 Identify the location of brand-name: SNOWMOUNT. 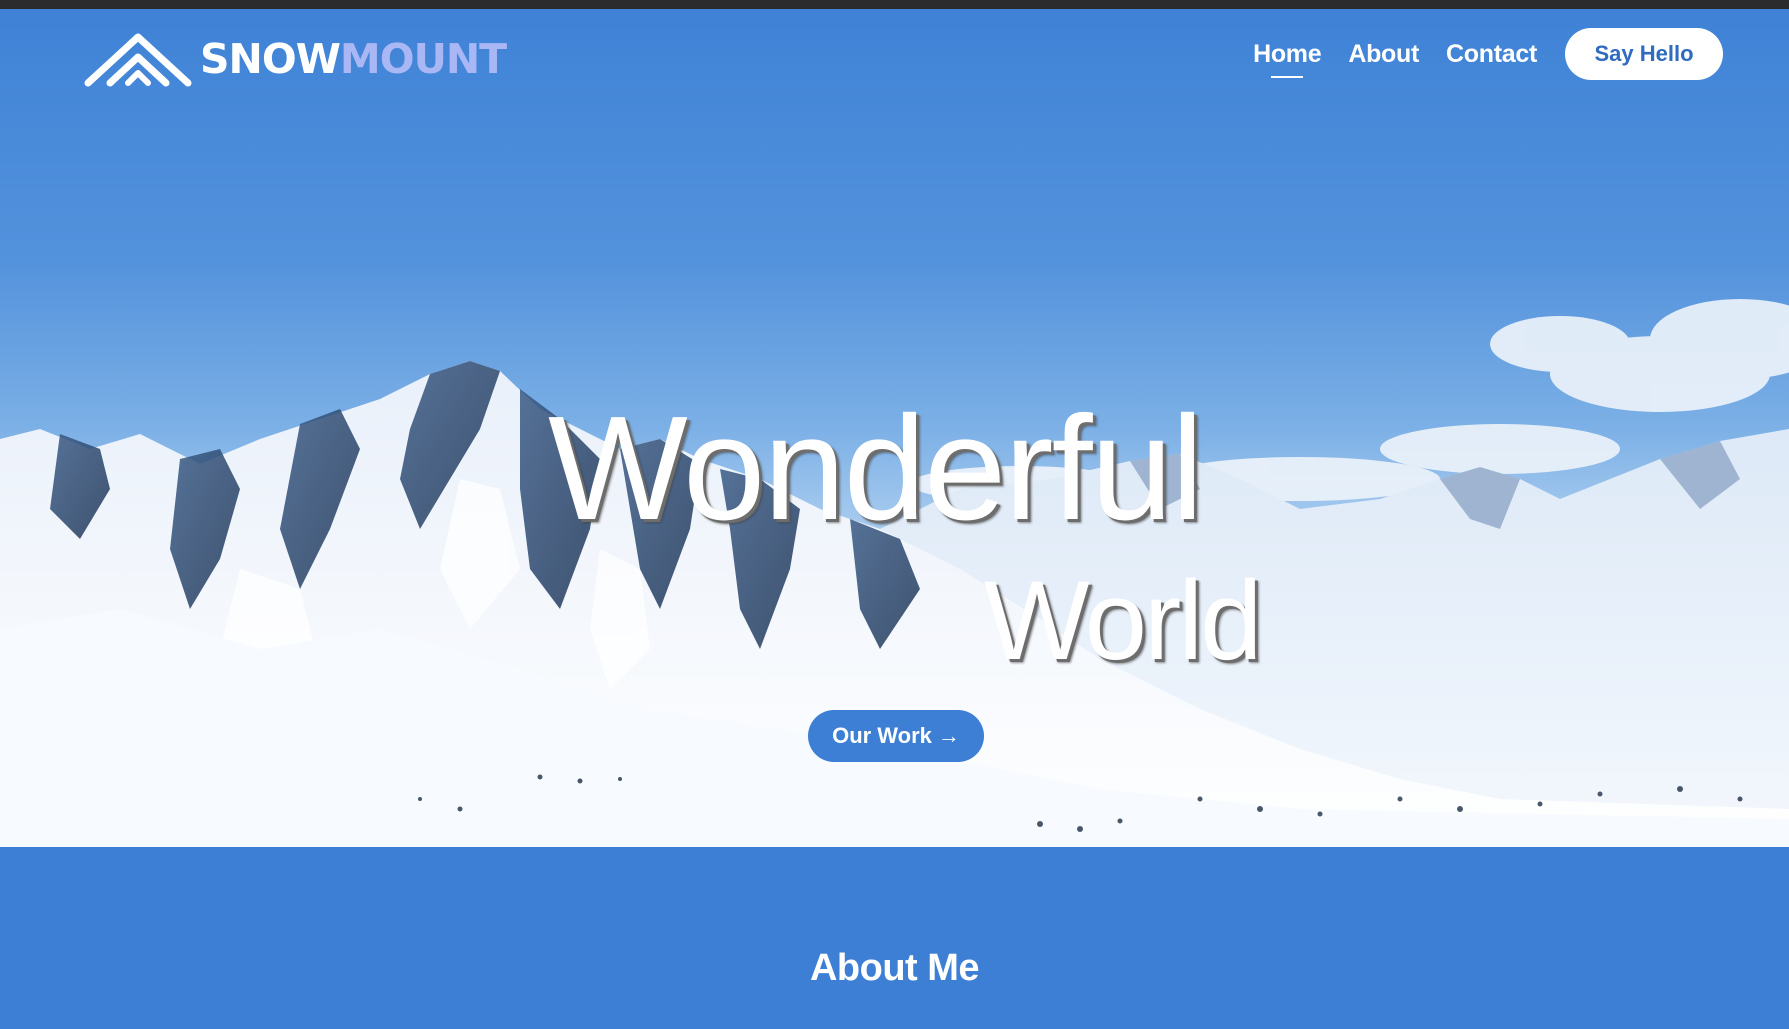
(353, 59).